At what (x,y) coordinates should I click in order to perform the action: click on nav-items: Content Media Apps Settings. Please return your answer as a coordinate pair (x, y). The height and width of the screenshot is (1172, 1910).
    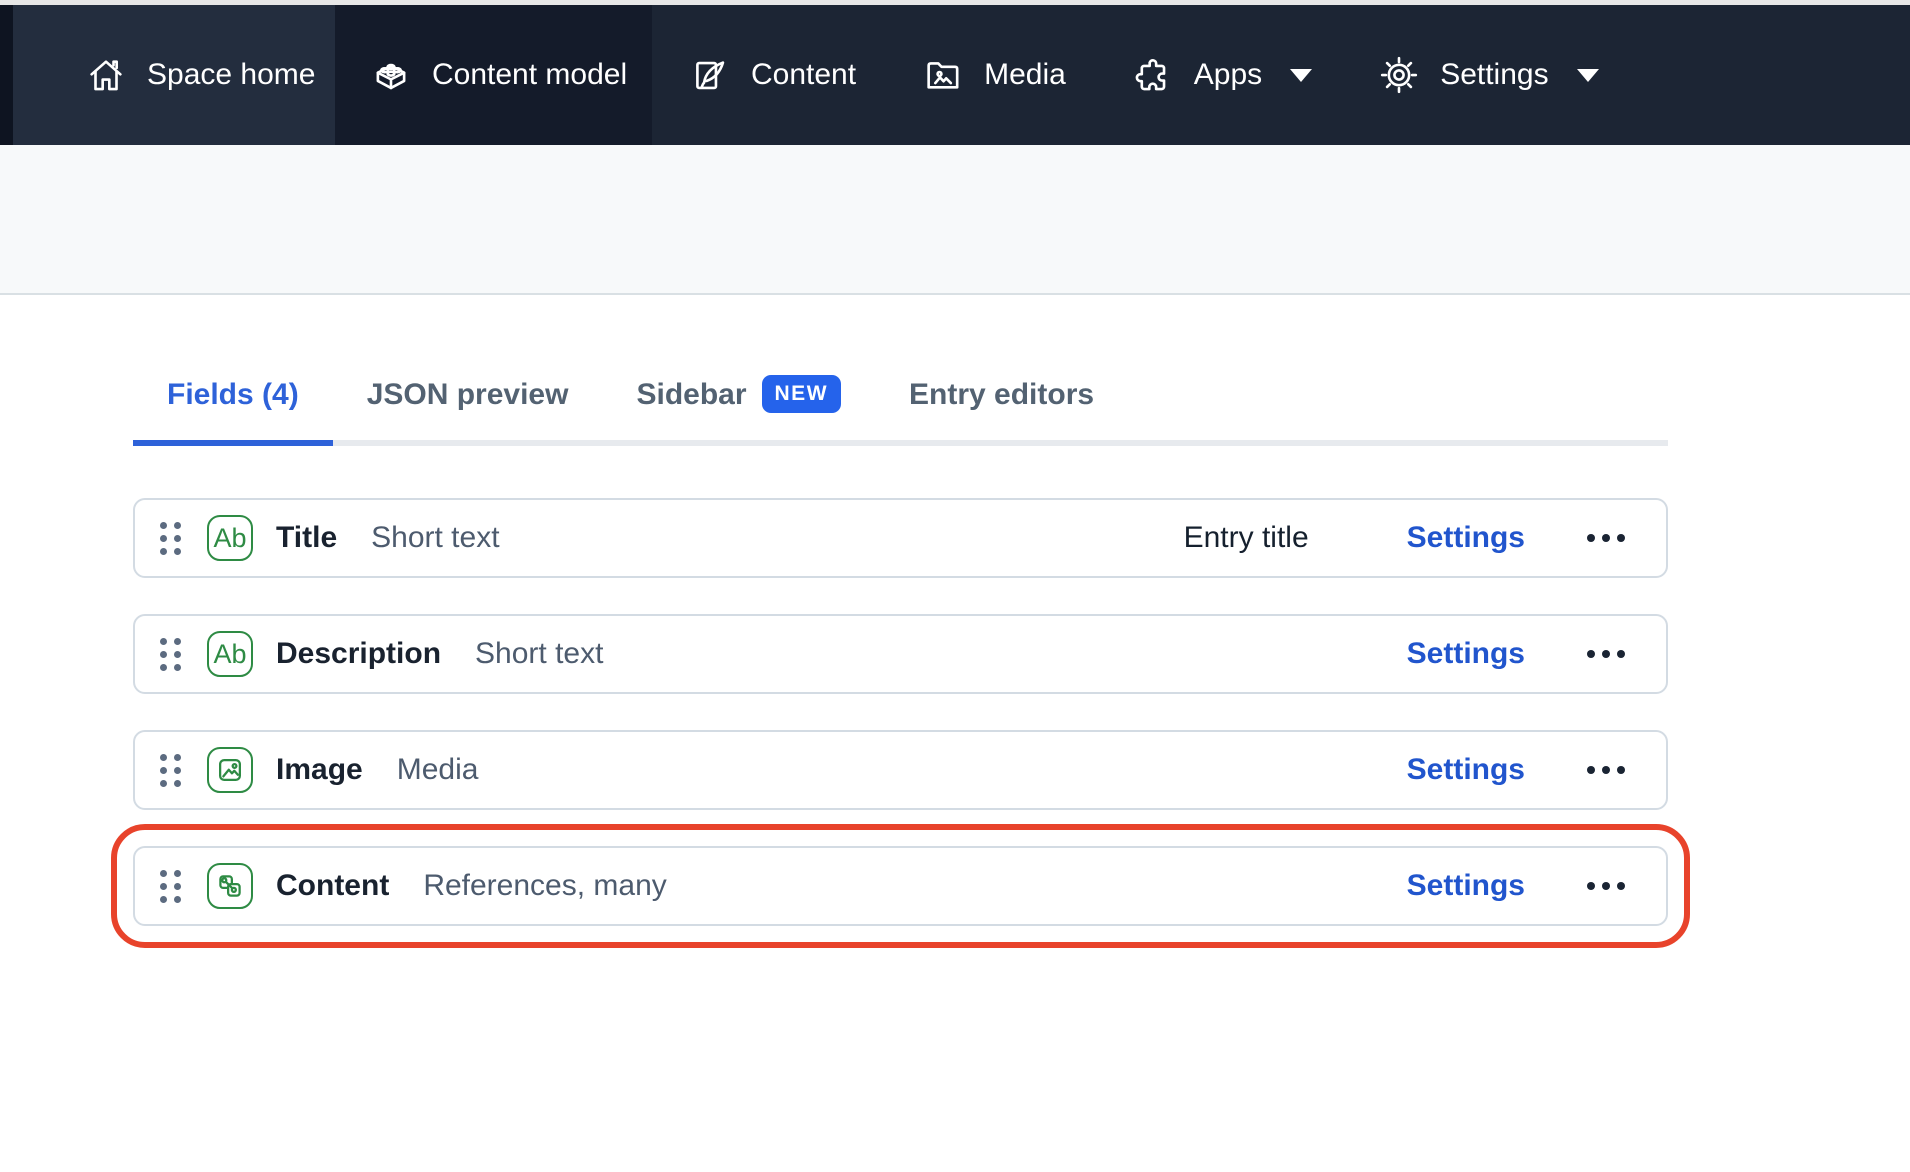
    Looking at the image, I should click on (1281, 75).